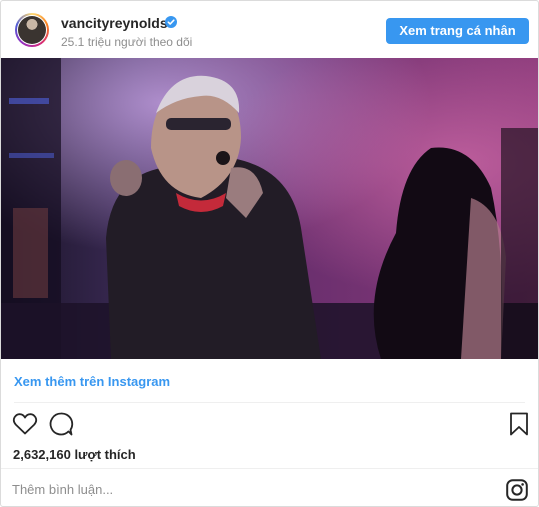 The image size is (539, 507). Describe the element at coordinates (32, 30) in the screenshot. I see `avatar` at that location.